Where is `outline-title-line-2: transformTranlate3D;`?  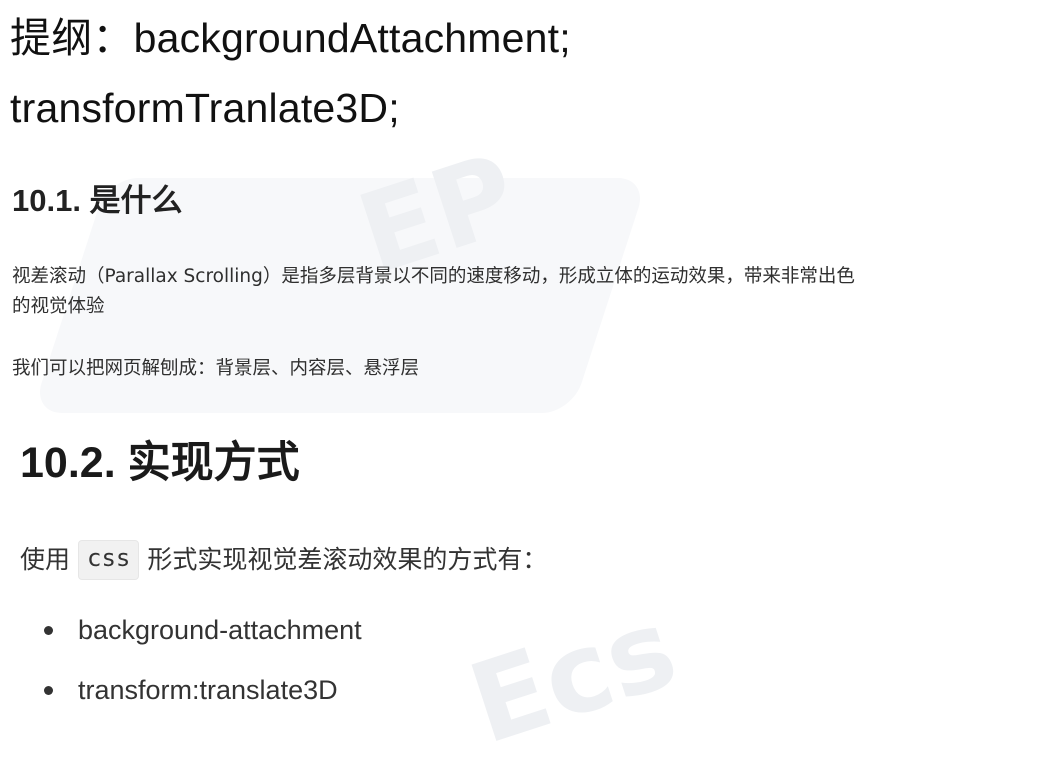
outline-title-line-2: transformTranlate3D; is located at coordinates (205, 108).